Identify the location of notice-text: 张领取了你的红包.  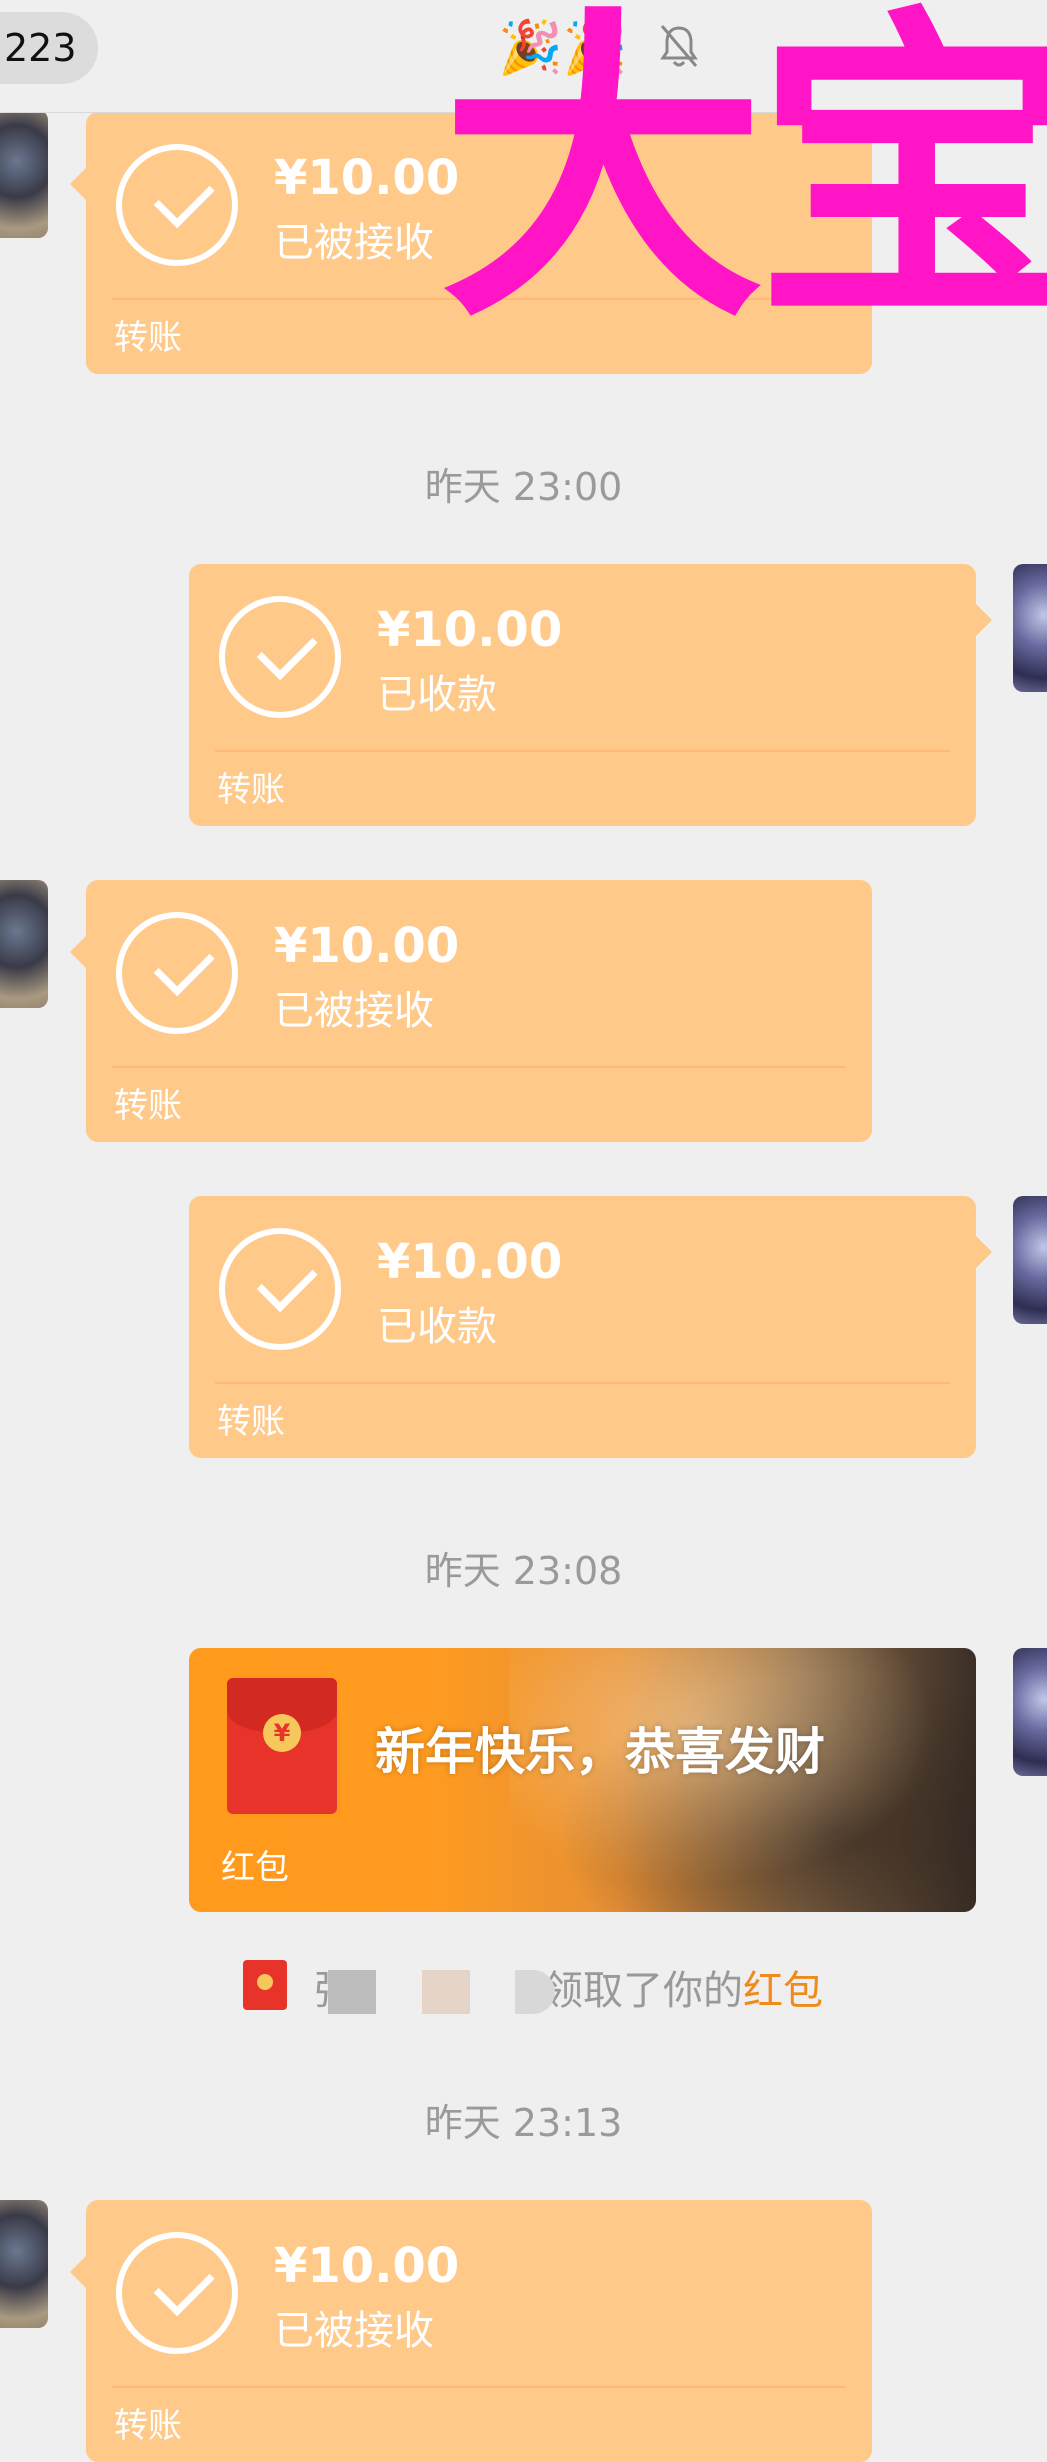
(568, 1987).